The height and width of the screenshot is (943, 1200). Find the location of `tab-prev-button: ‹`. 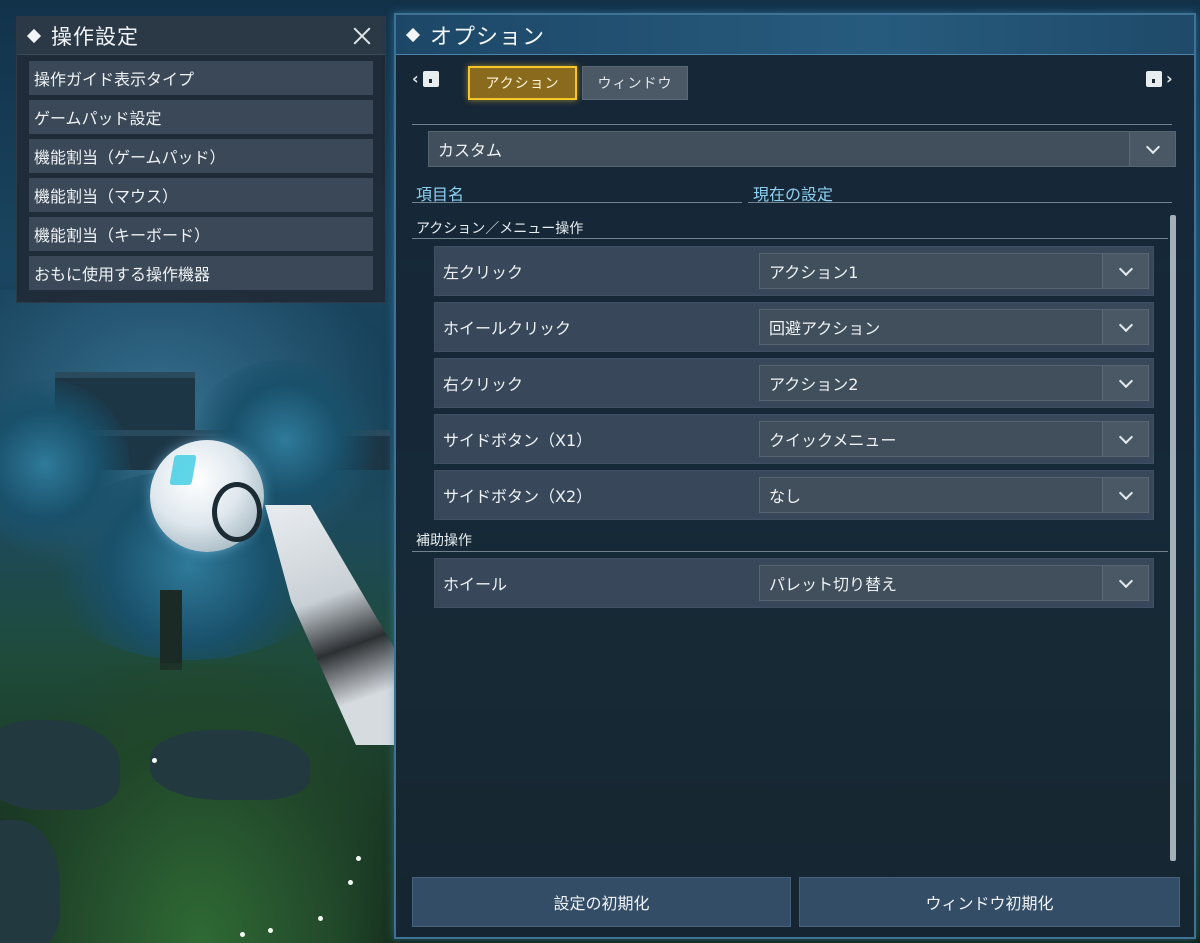

tab-prev-button: ‹ is located at coordinates (425, 78).